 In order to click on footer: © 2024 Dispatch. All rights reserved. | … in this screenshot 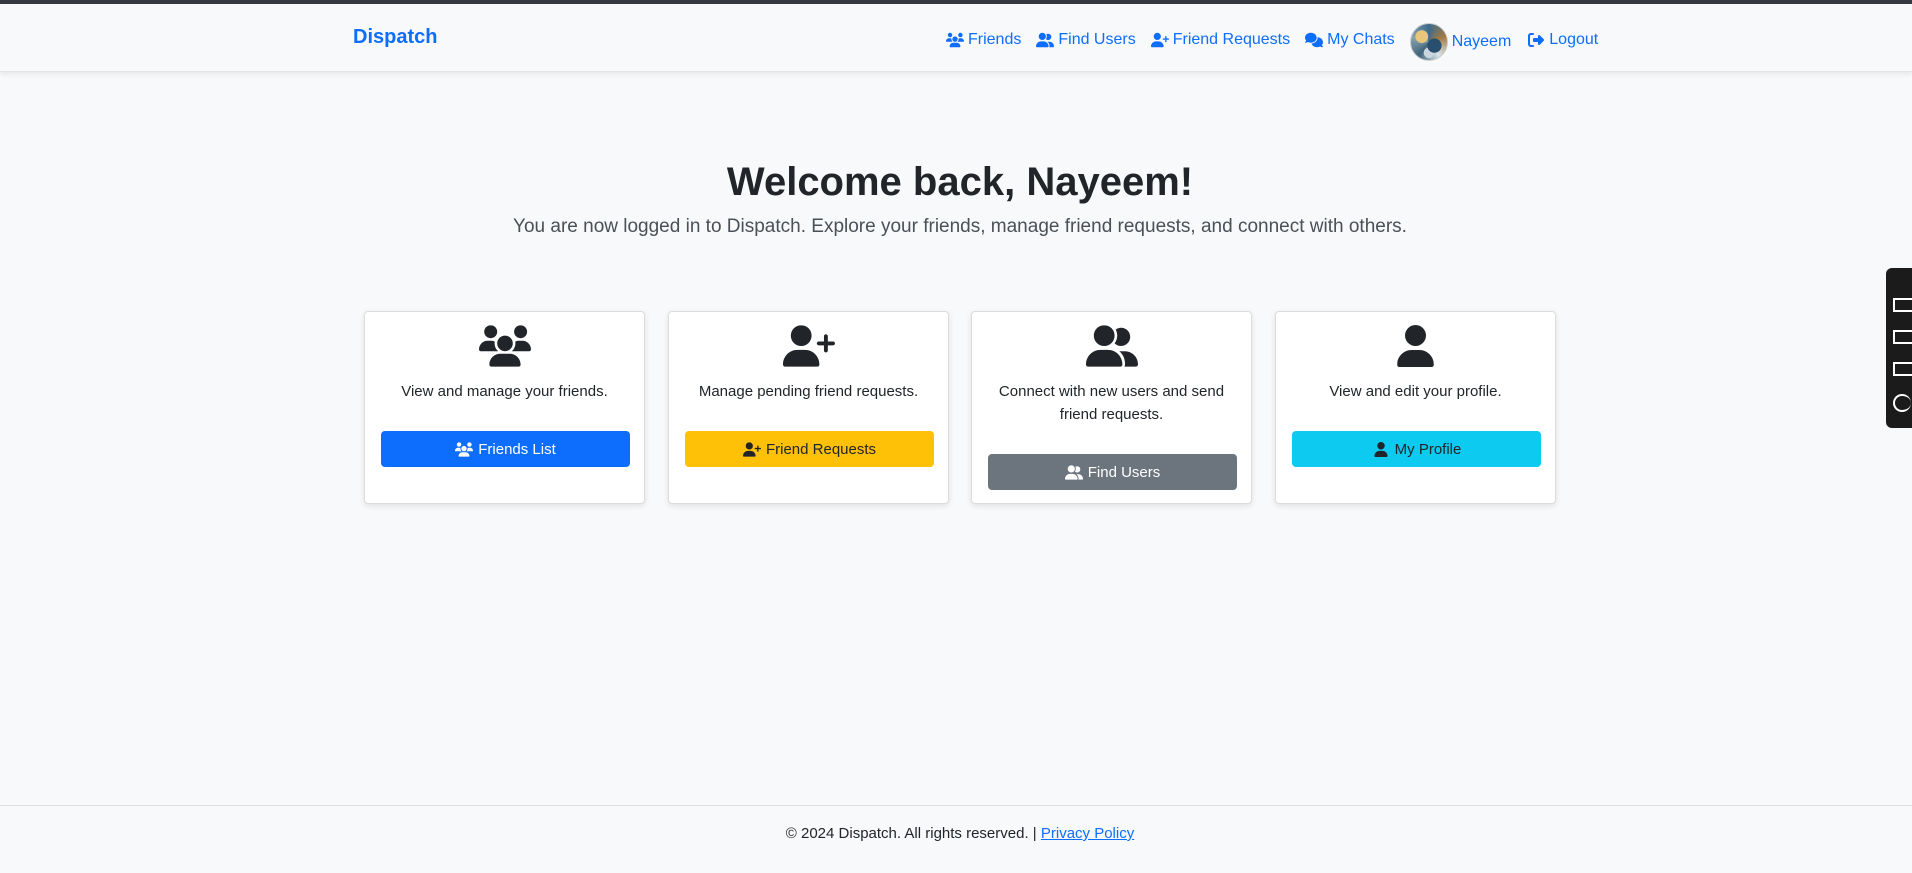, I will do `click(956, 839)`.